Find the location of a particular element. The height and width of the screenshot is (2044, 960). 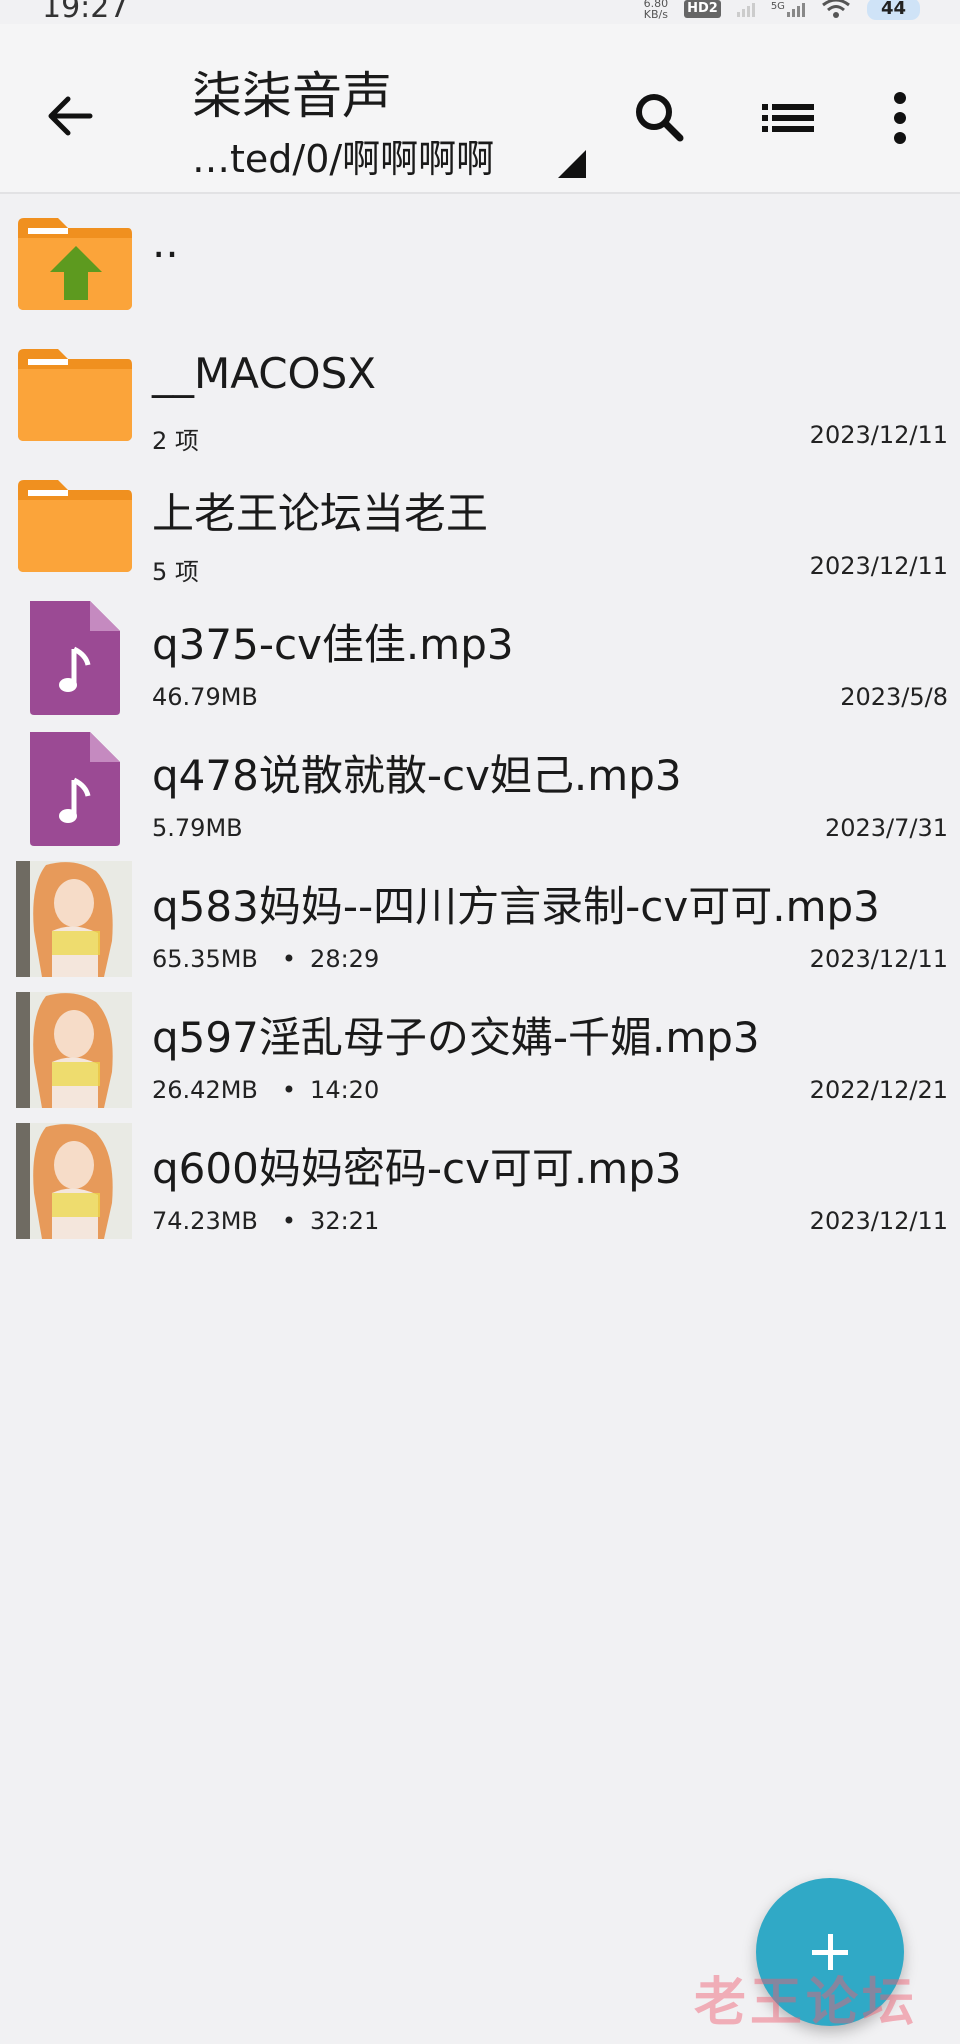

file-meta: 26.42MB • 14:20 is located at coordinates (265, 1090).